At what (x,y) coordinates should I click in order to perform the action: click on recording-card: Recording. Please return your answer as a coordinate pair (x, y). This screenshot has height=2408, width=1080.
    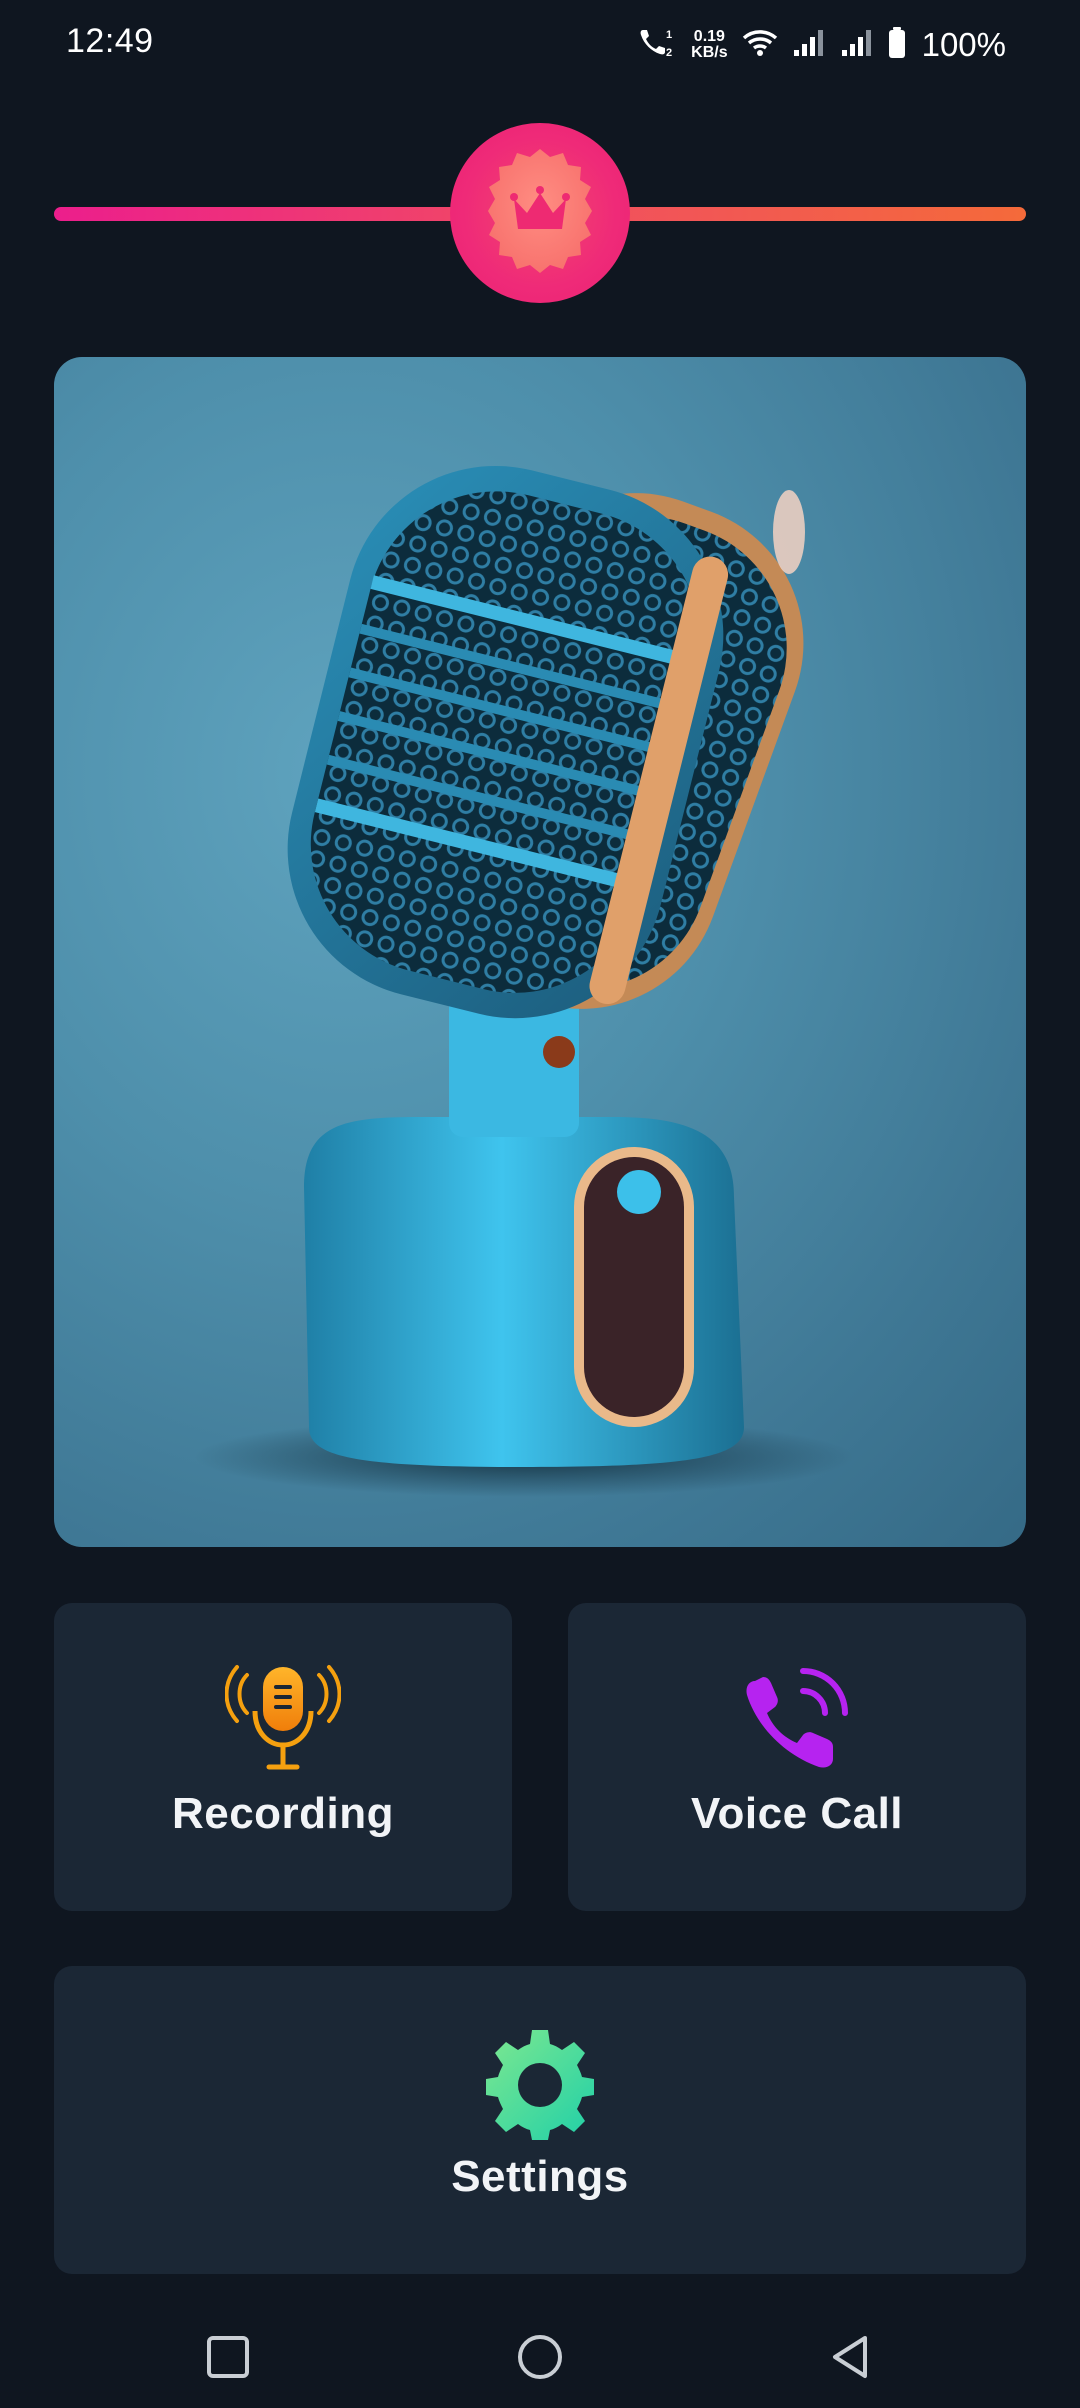
    Looking at the image, I should click on (283, 1757).